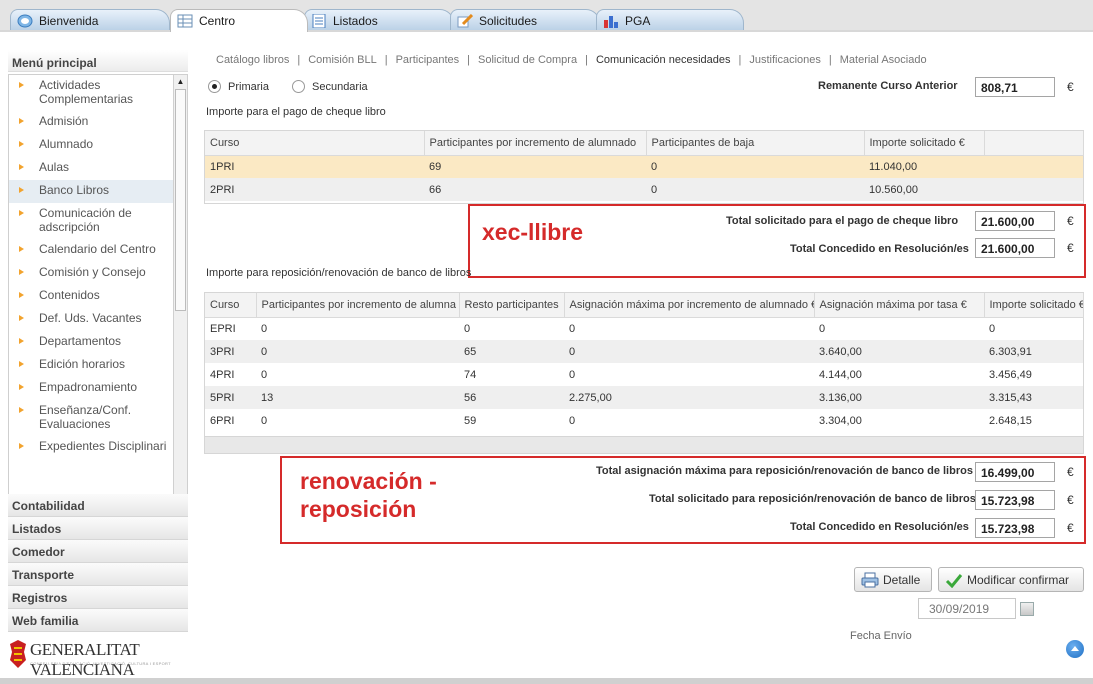 The height and width of the screenshot is (684, 1093). What do you see at coordinates (644, 351) in the screenshot?
I see `table-row: 3PRI 0 65 0 3.640,00 6.303,91` at bounding box center [644, 351].